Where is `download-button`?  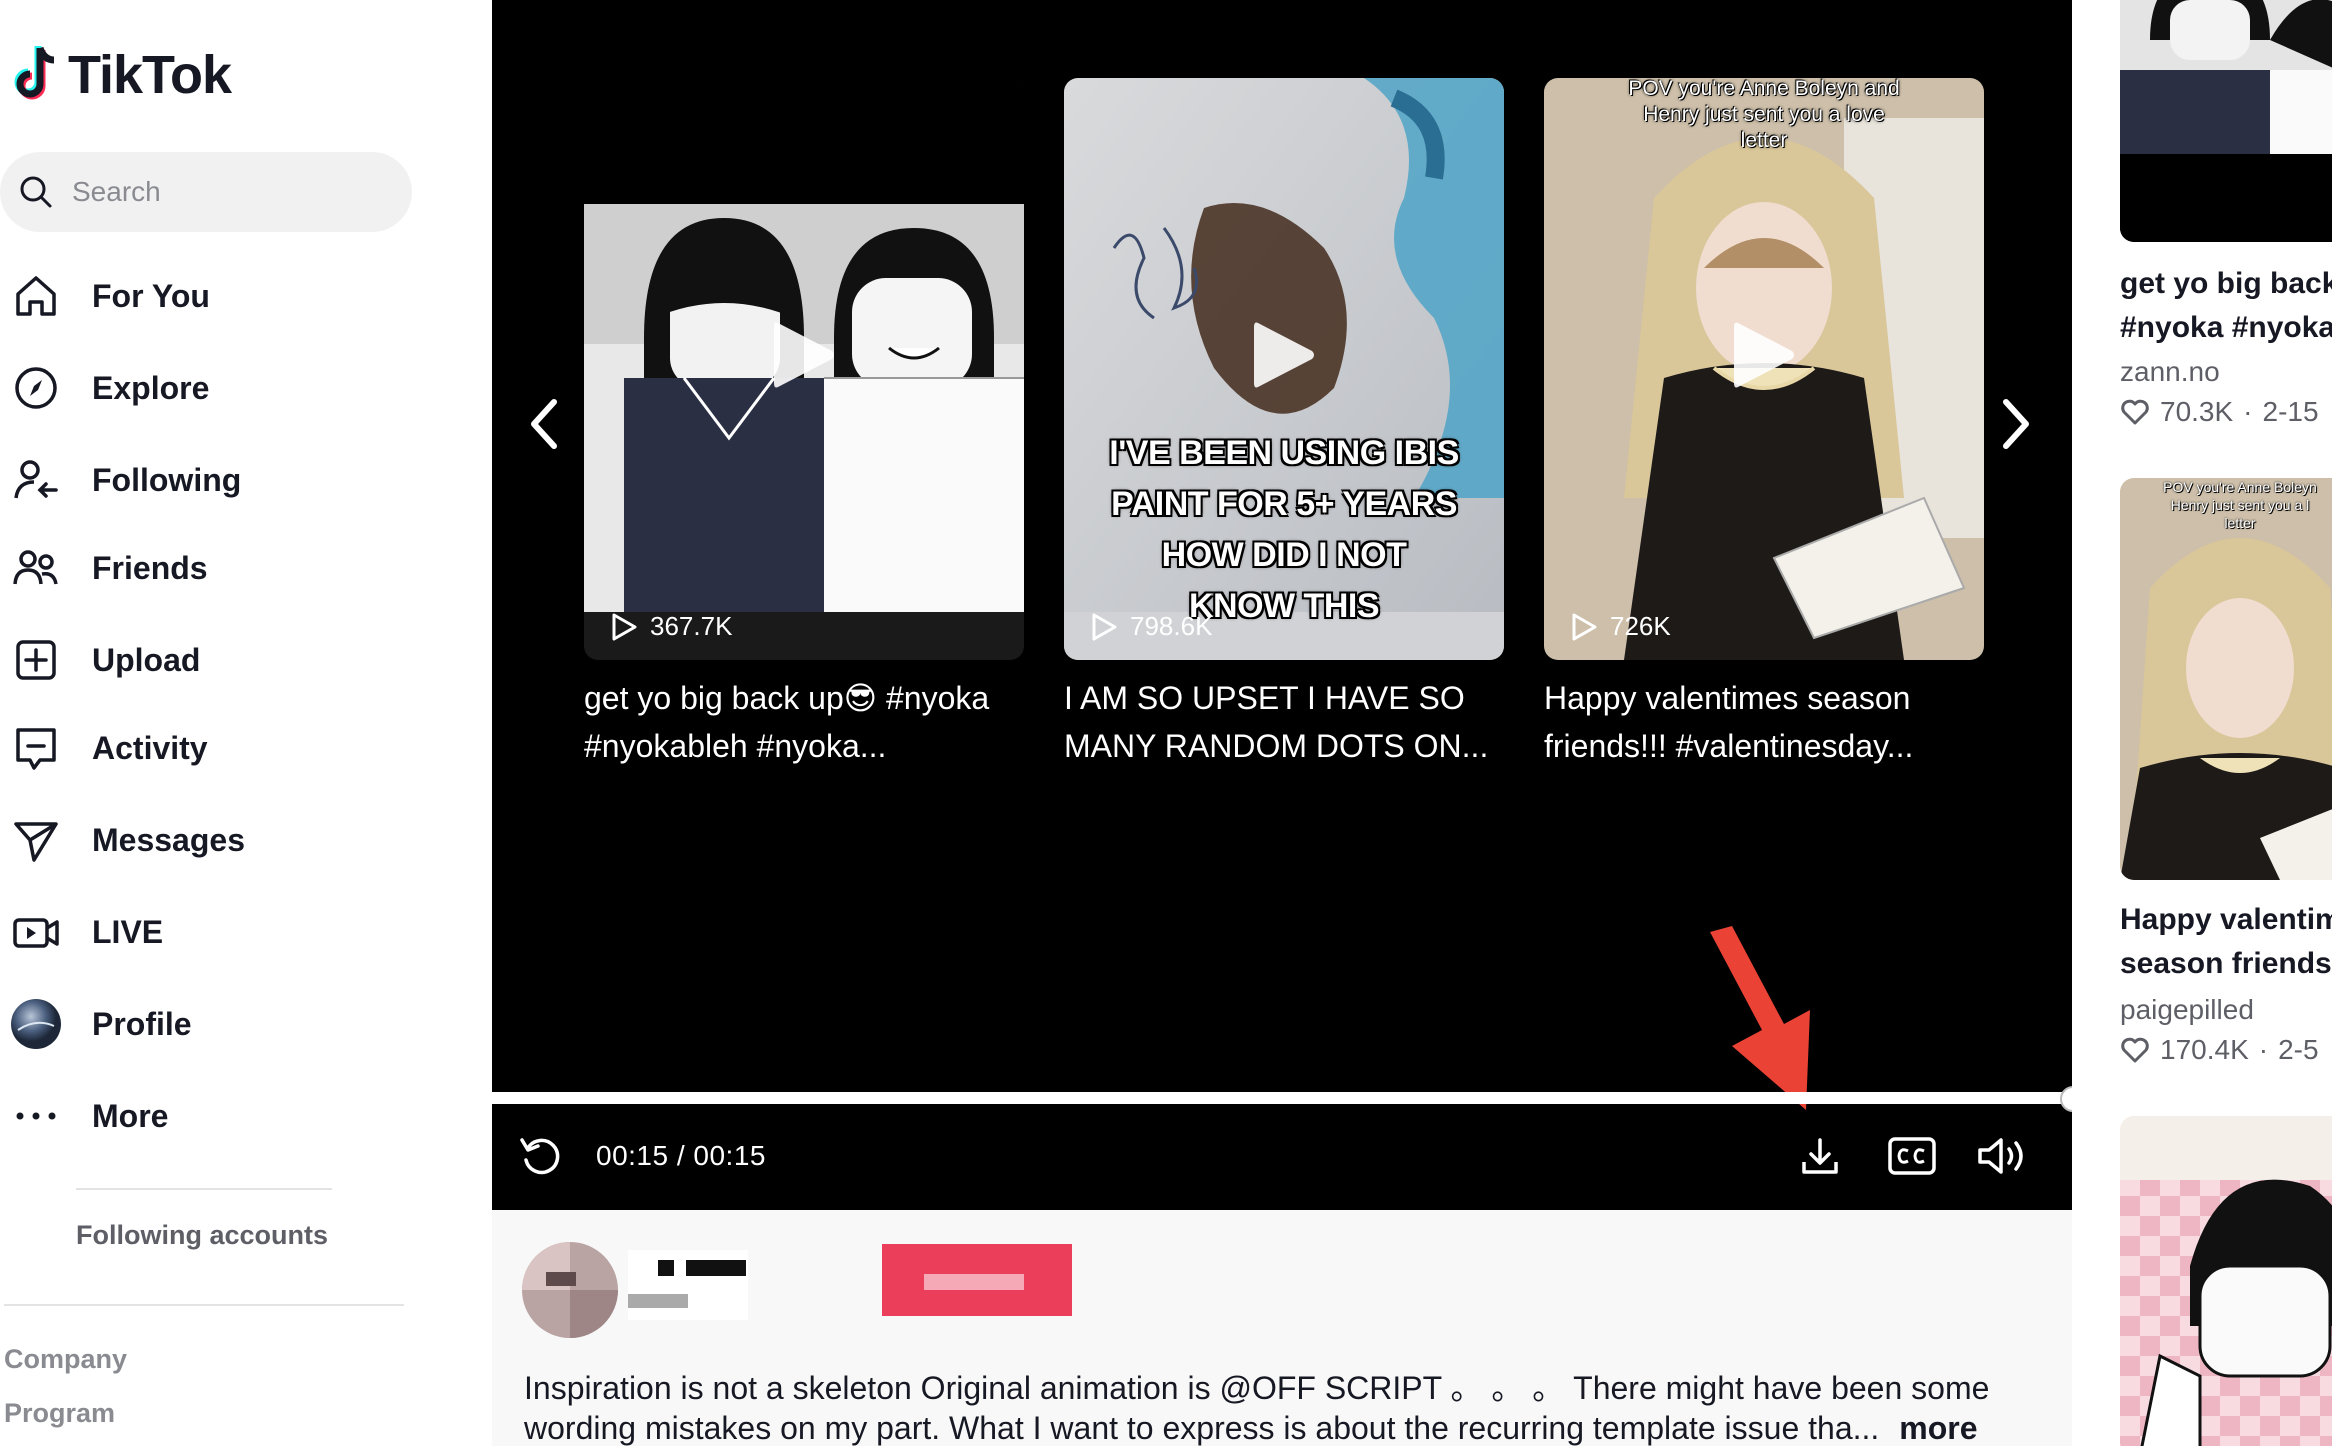
download-button is located at coordinates (1820, 1156).